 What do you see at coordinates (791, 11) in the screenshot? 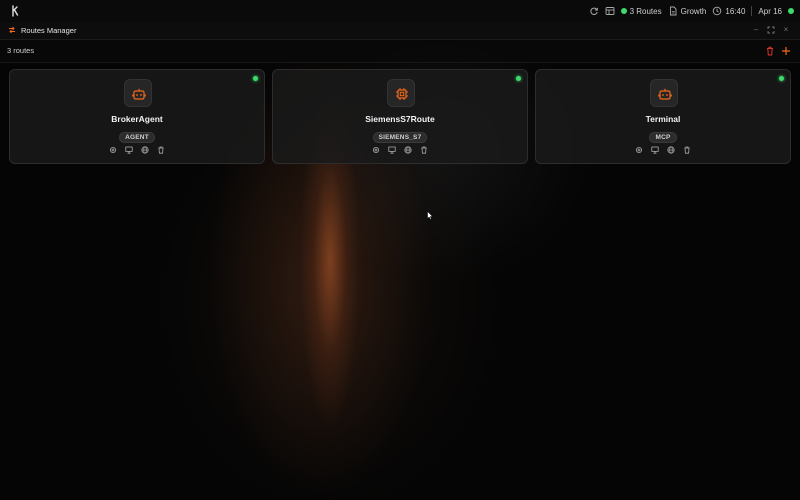
I see `connection-status-dot` at bounding box center [791, 11].